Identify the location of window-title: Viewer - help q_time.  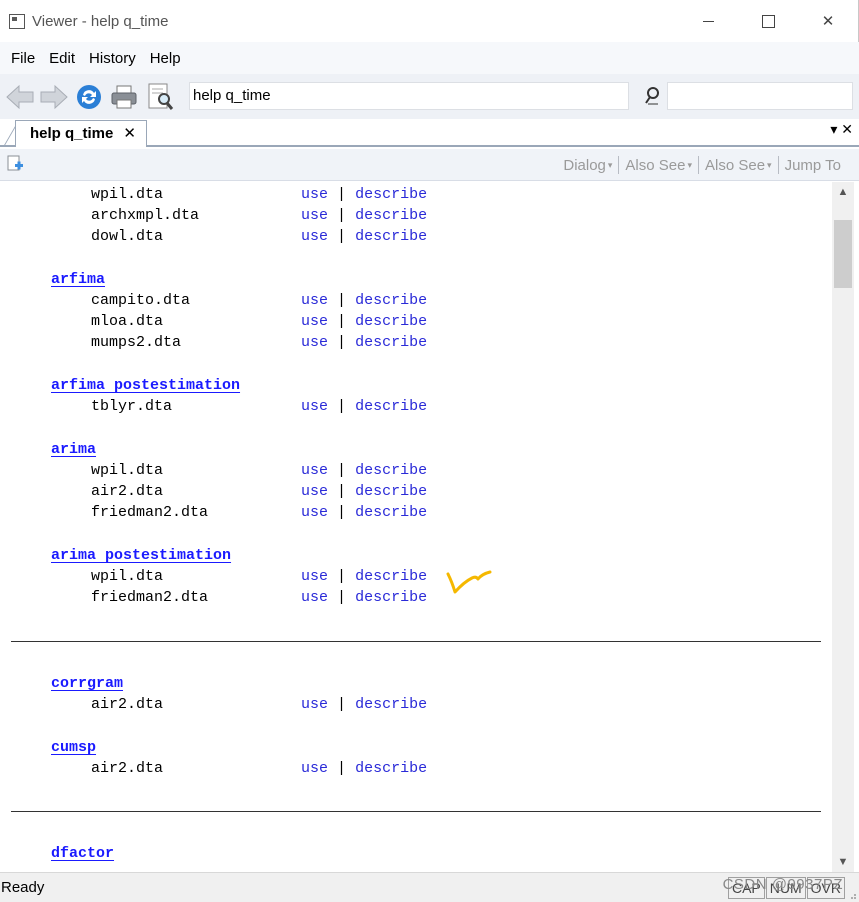
(100, 21).